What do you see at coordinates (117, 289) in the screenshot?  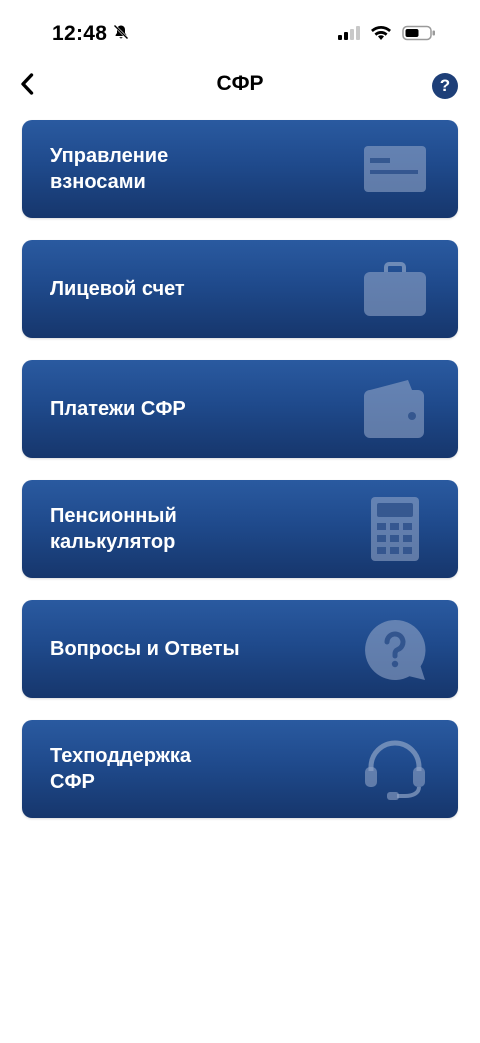 I see `menu-item-label: Лицевой счет` at bounding box center [117, 289].